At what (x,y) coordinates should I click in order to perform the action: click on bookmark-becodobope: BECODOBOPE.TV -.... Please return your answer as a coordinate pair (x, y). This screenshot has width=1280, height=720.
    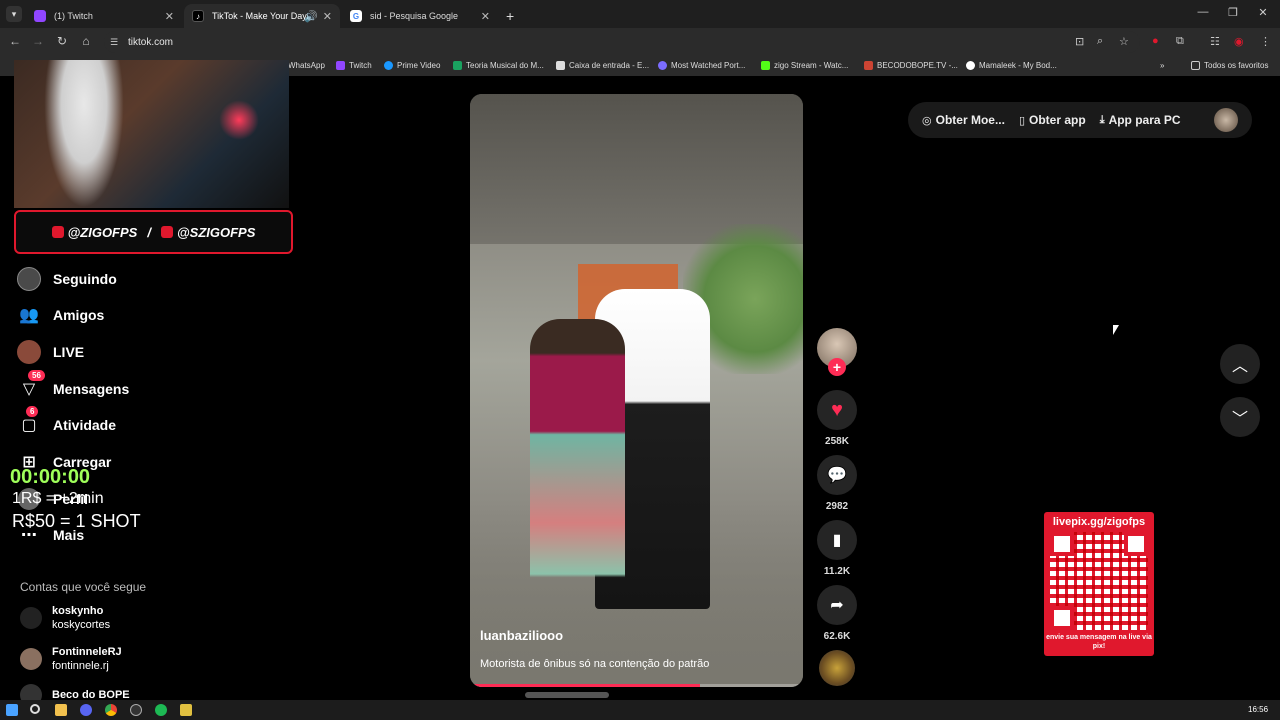
    Looking at the image, I should click on (911, 65).